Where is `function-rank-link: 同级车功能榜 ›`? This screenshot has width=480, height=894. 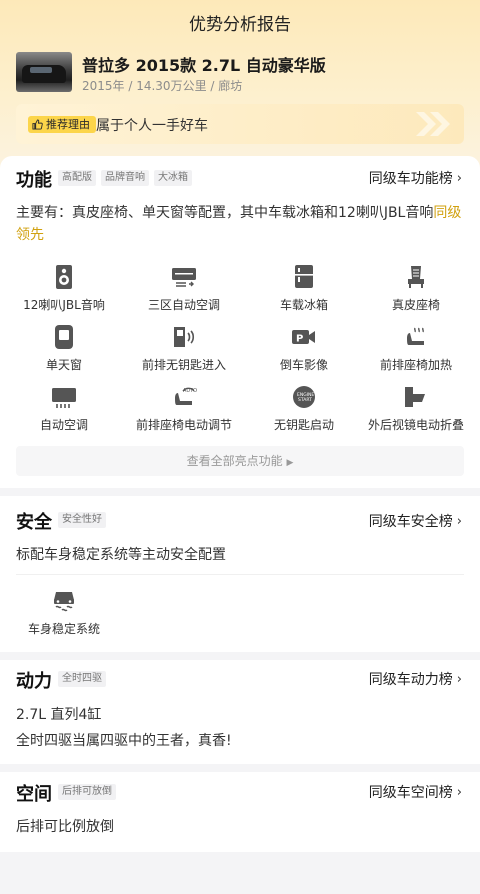 function-rank-link: 同级车功能榜 › is located at coordinates (415, 178).